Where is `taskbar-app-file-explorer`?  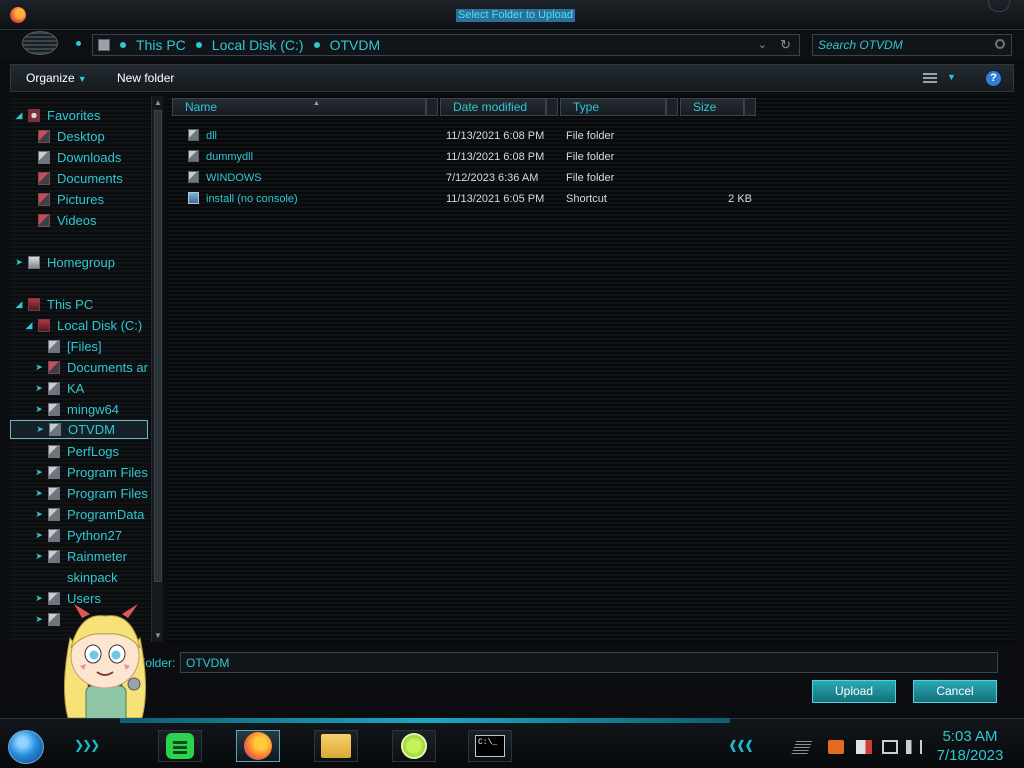
taskbar-app-file-explorer is located at coordinates (336, 746).